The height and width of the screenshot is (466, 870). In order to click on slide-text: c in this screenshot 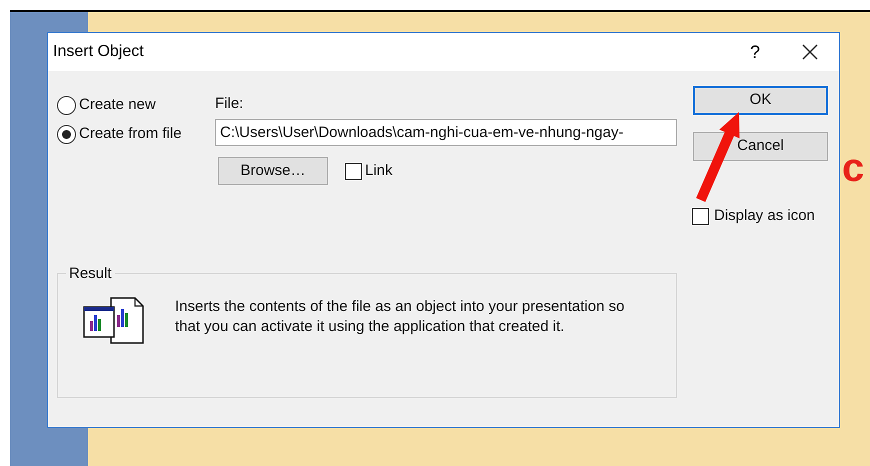, I will do `click(853, 168)`.